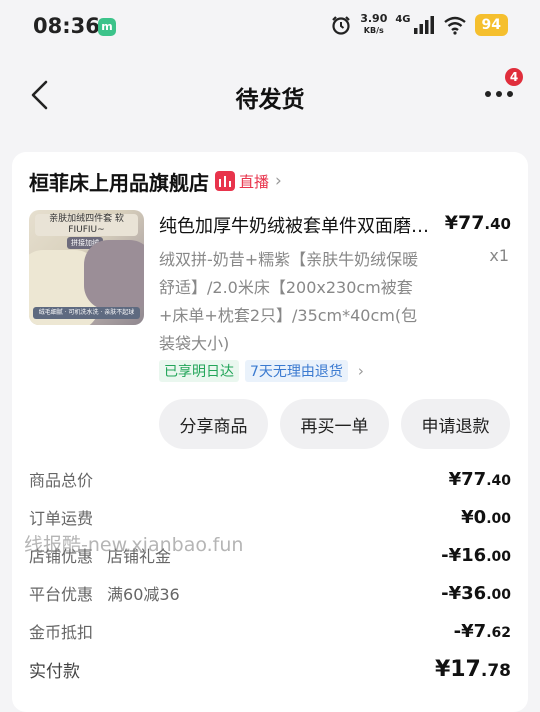 The image size is (540, 712). I want to click on product-price-integer: ¥77, so click(464, 223).